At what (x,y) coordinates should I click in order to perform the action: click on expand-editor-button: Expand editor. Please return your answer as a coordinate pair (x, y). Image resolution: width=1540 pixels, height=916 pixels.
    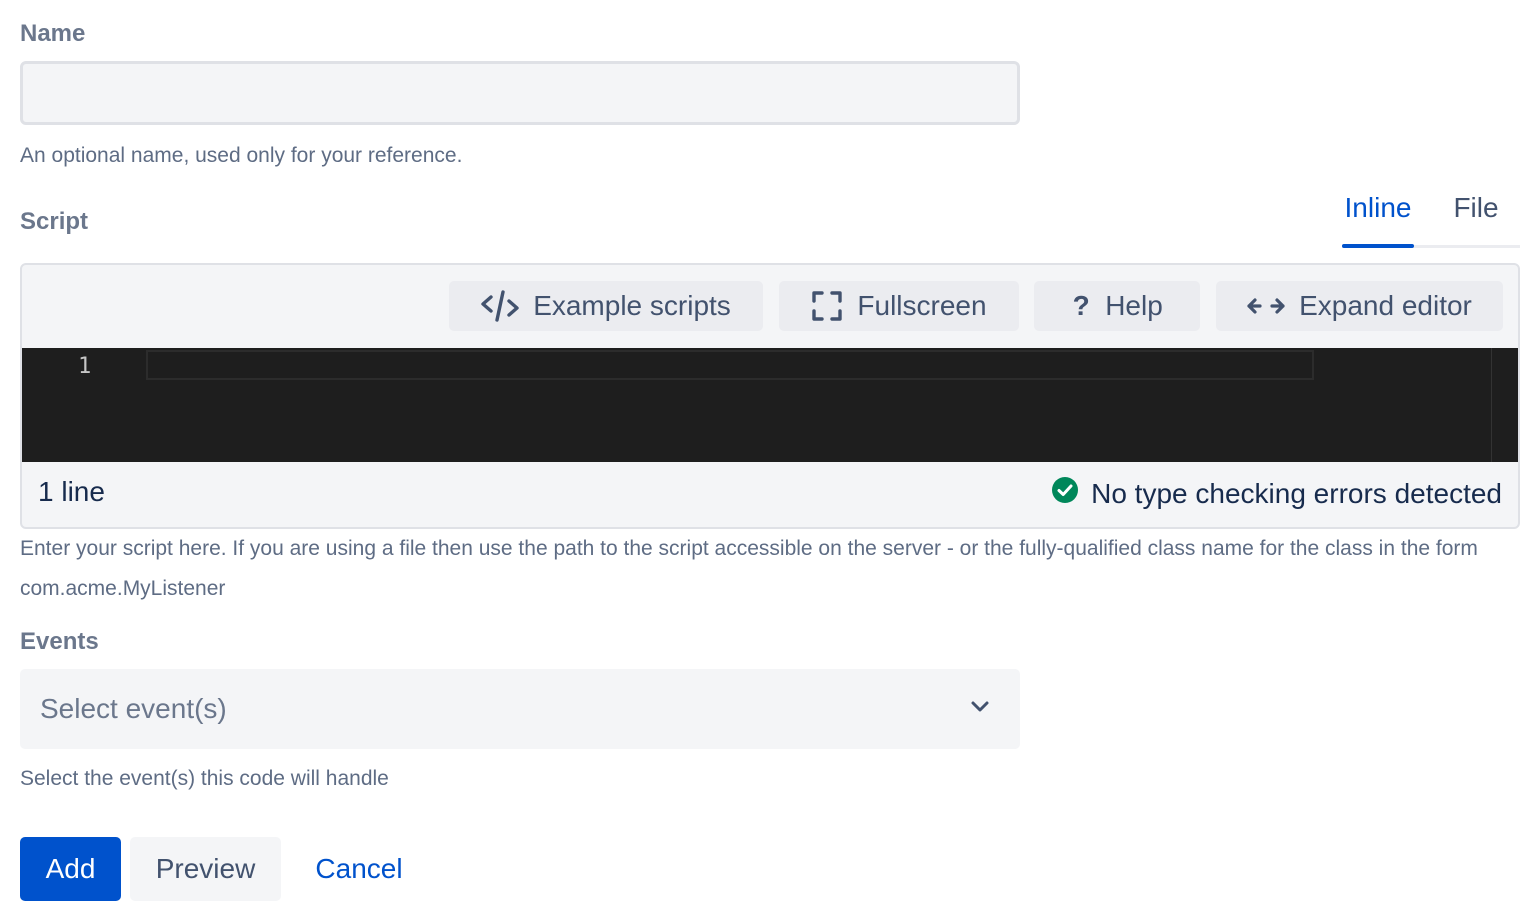
    Looking at the image, I should click on (1359, 306).